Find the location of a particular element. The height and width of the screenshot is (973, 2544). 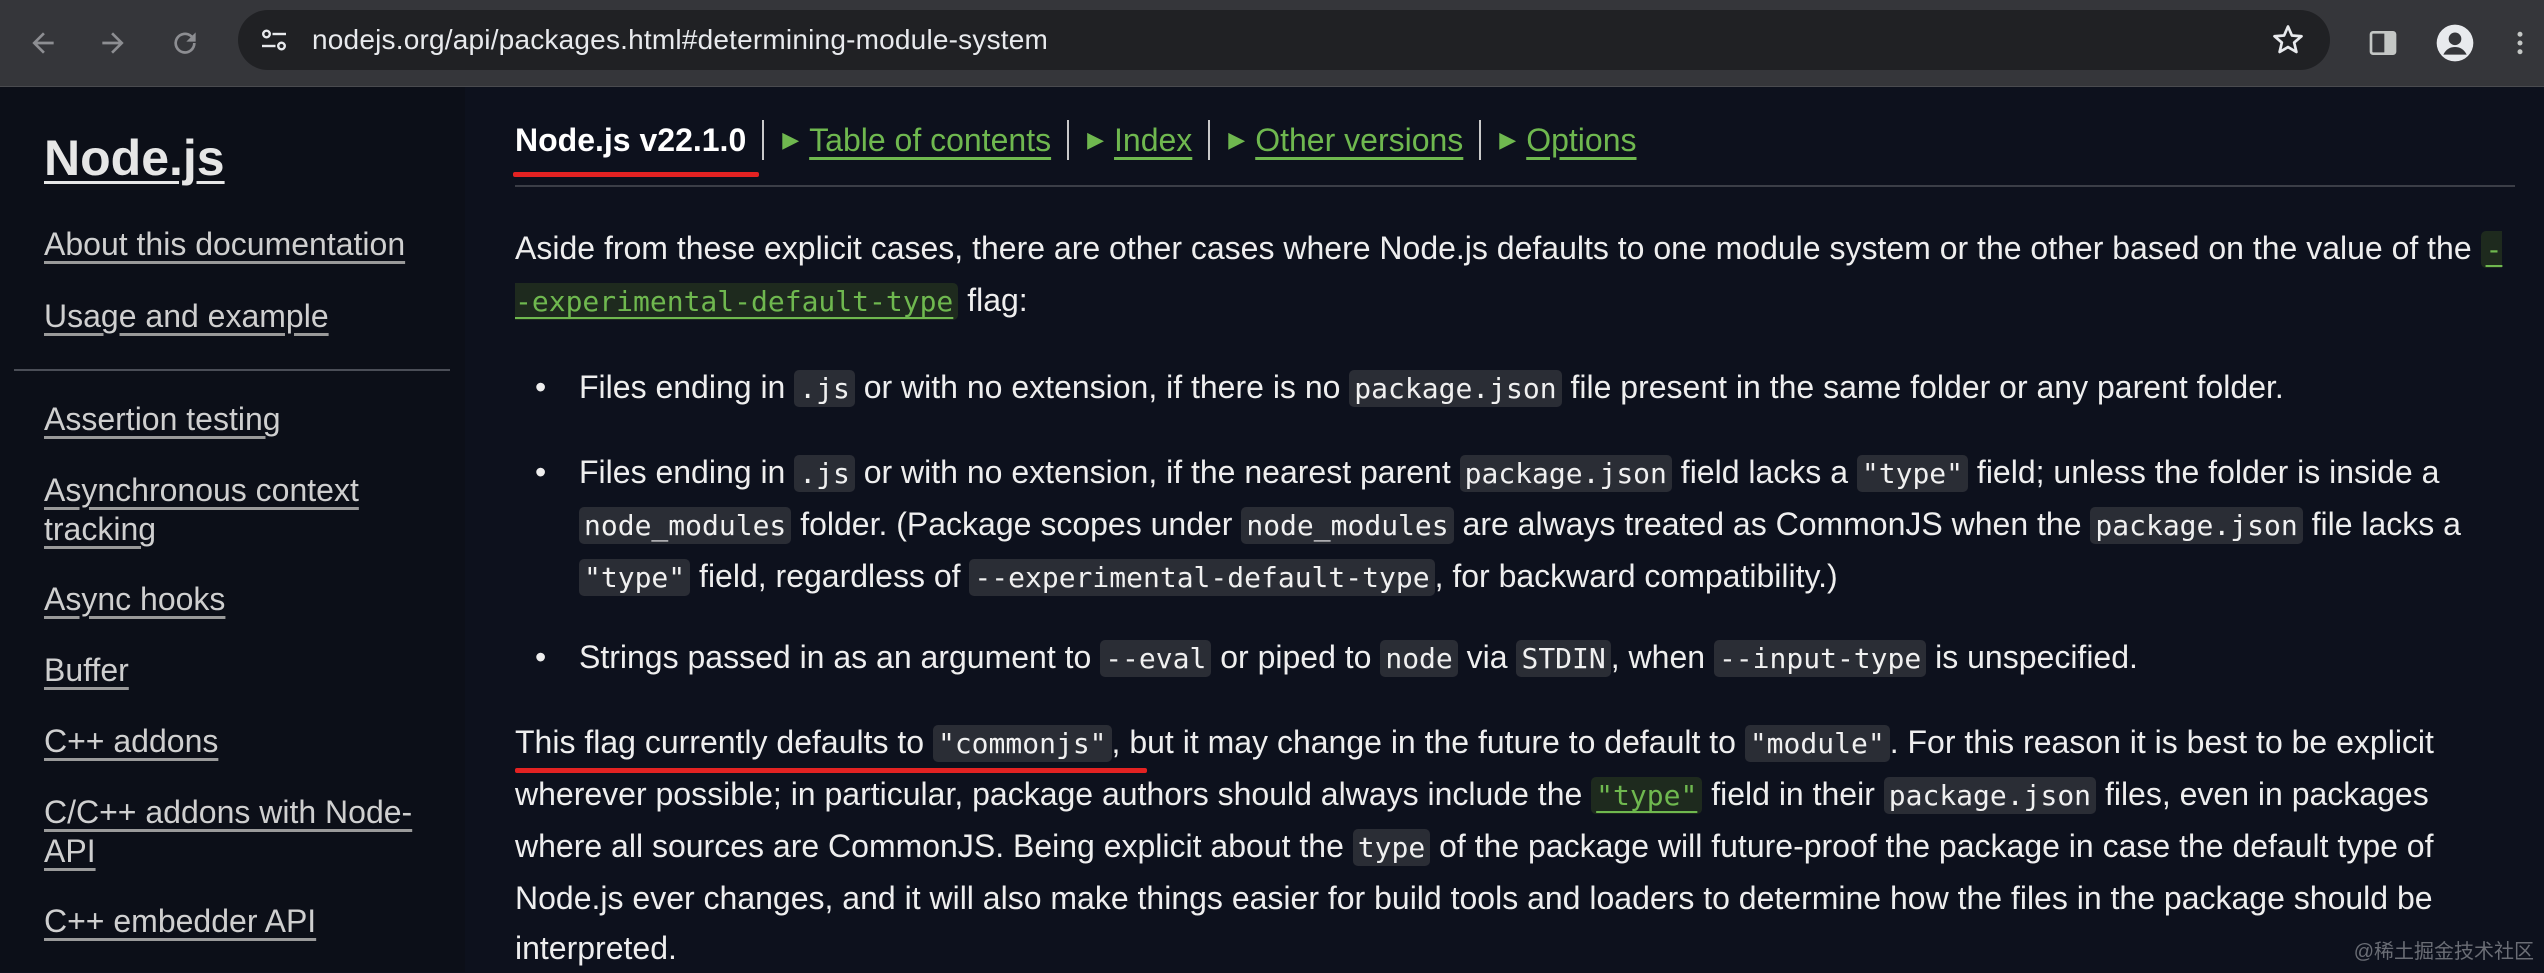

watermark: @稀土掘金技术社区 is located at coordinates (2443, 952).